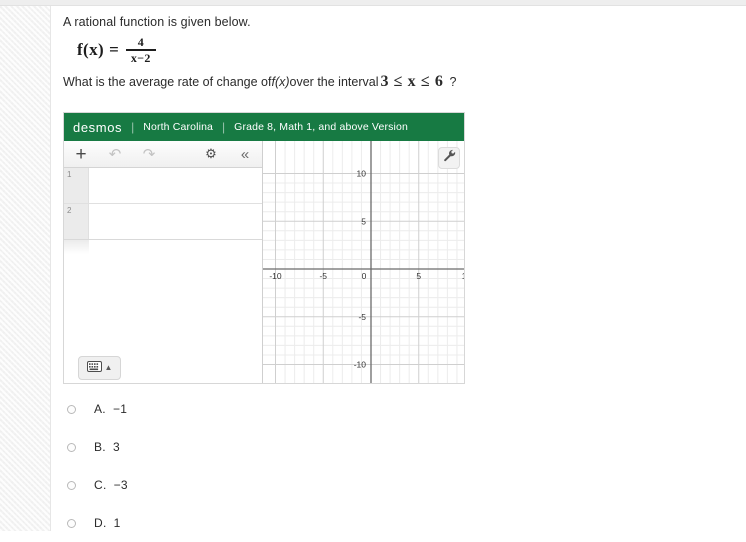 The image size is (746, 542). I want to click on question-prompt: A rational function is given below., so click(157, 22).